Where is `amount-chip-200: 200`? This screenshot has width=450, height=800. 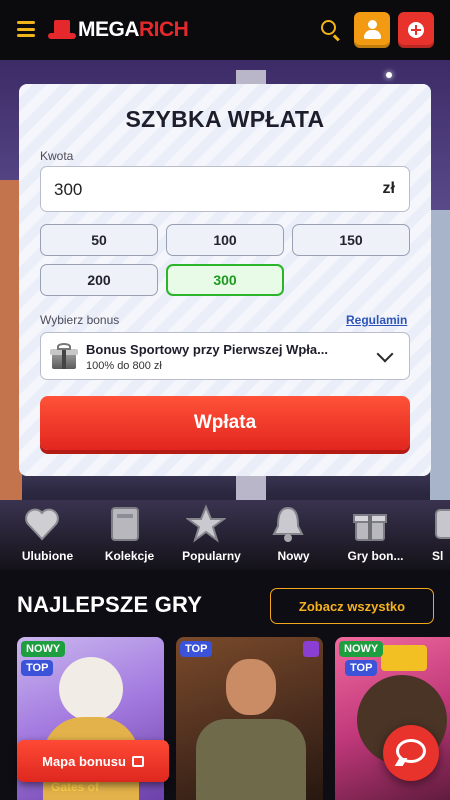 amount-chip-200: 200 is located at coordinates (99, 280).